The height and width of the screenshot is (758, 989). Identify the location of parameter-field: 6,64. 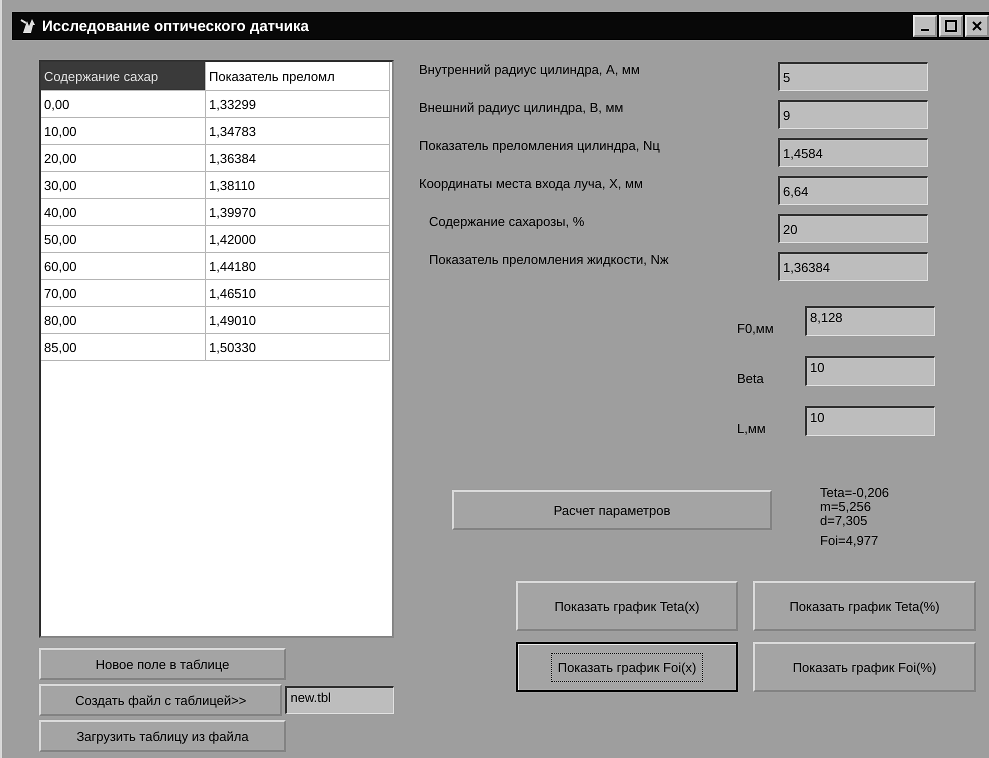
(853, 190).